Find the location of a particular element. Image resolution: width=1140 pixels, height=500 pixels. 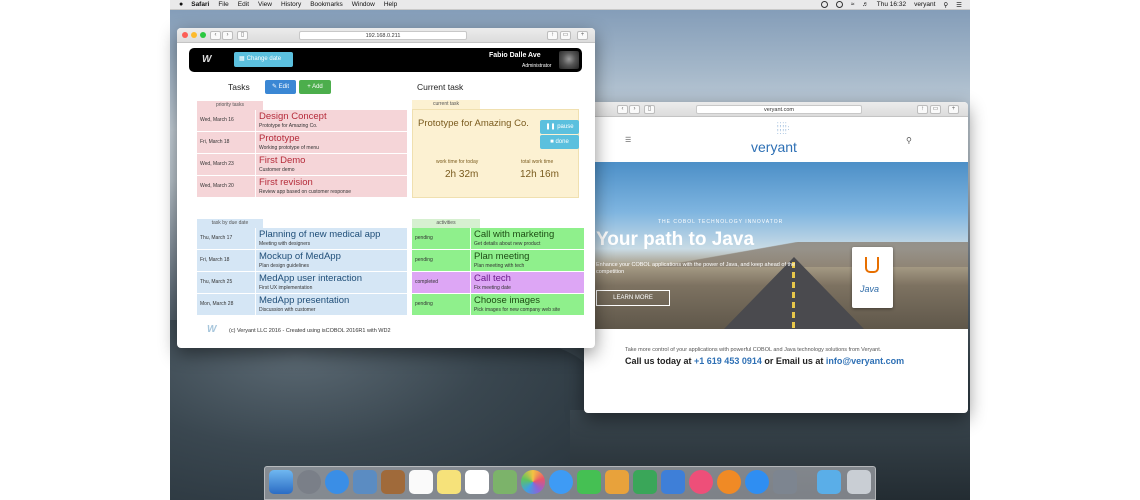

apple-icon: ● is located at coordinates (181, 4).